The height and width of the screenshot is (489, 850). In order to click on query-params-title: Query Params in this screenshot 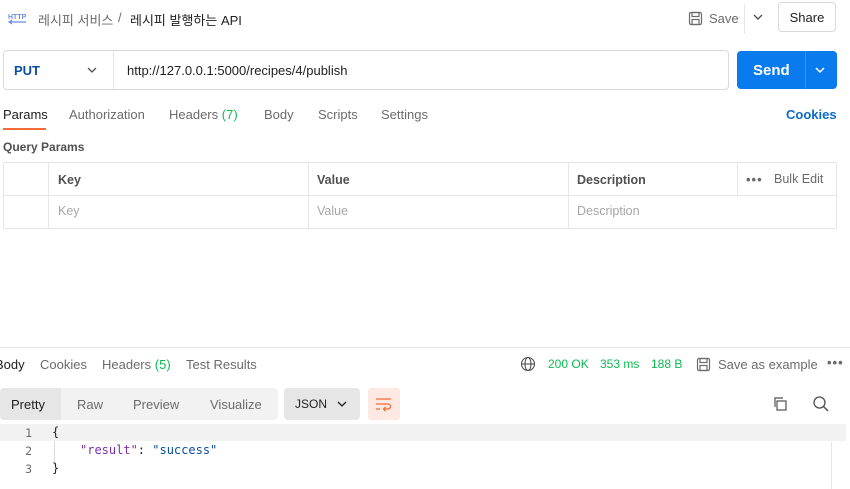, I will do `click(44, 147)`.